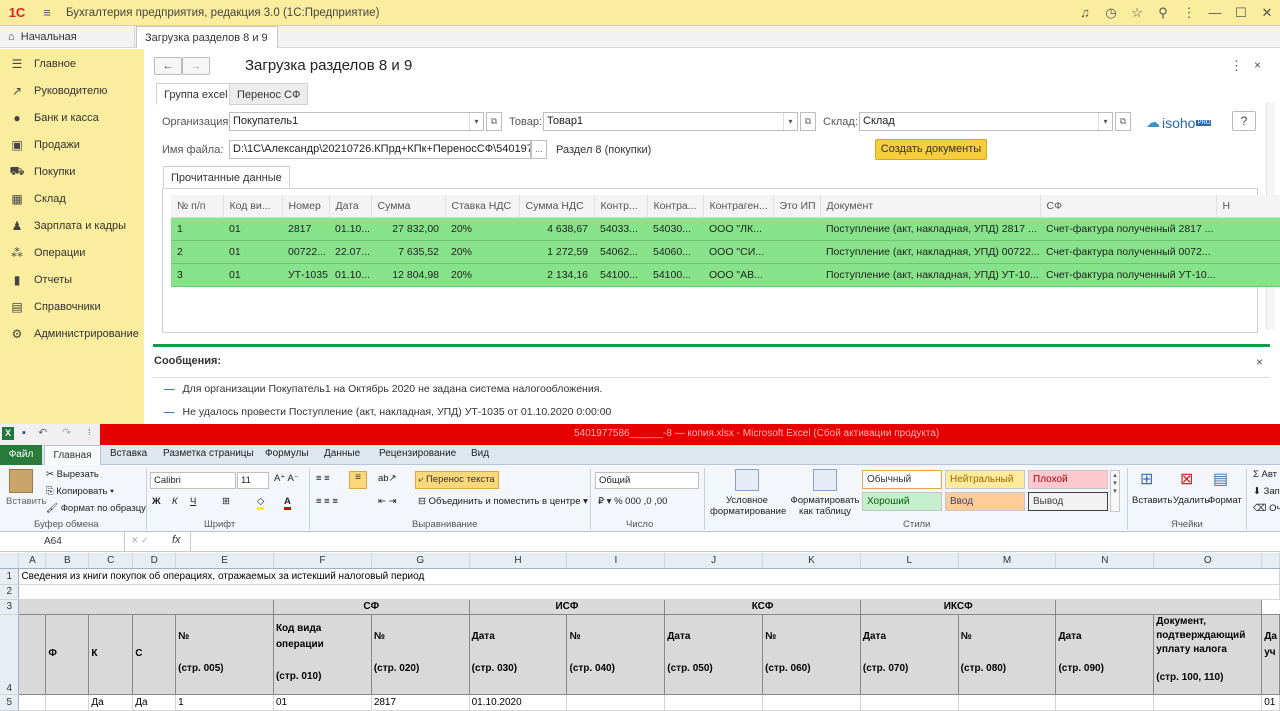 The height and width of the screenshot is (711, 1280). Describe the element at coordinates (790, 121) in the screenshot. I see `chevron-down-icon: ▾` at that location.